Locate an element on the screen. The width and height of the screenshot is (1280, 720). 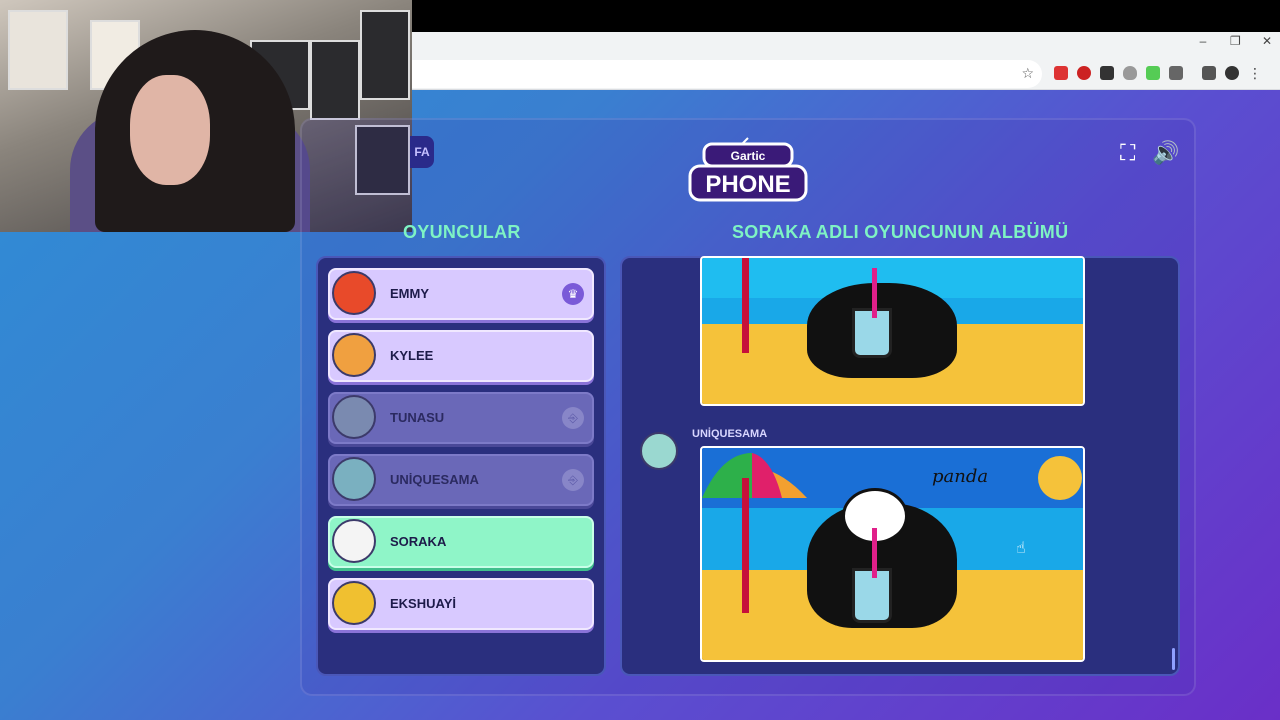
extension-icons: ⋮ is located at coordinates (1158, 73).